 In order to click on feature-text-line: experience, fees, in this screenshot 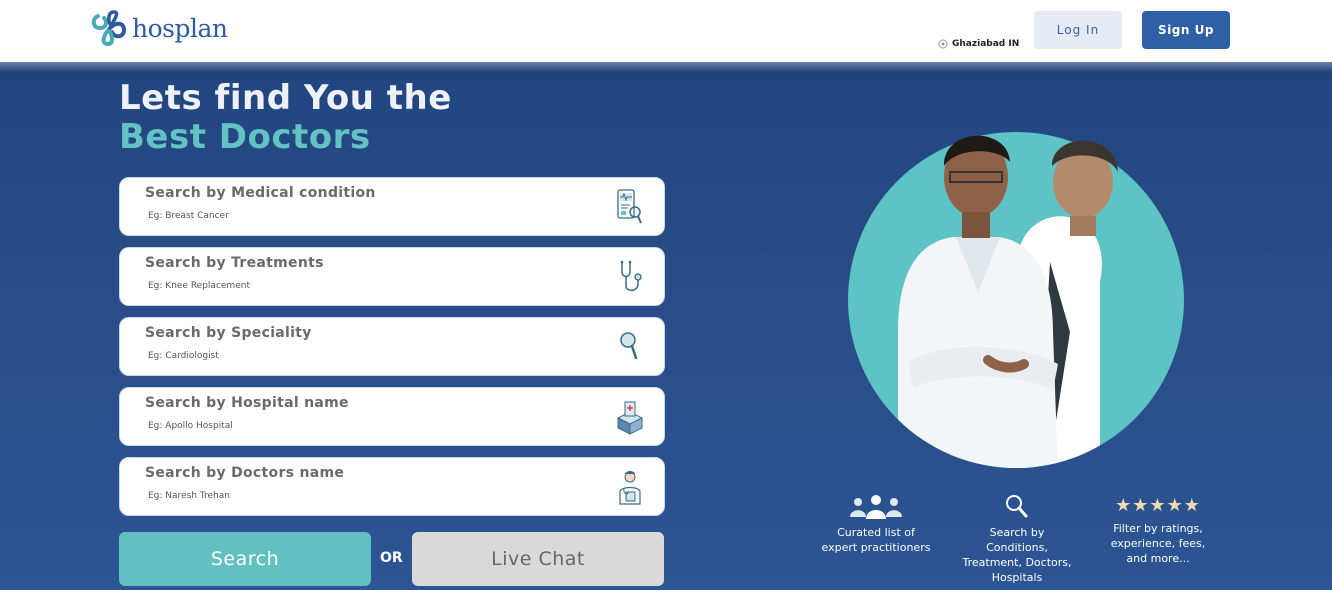, I will do `click(1158, 543)`.